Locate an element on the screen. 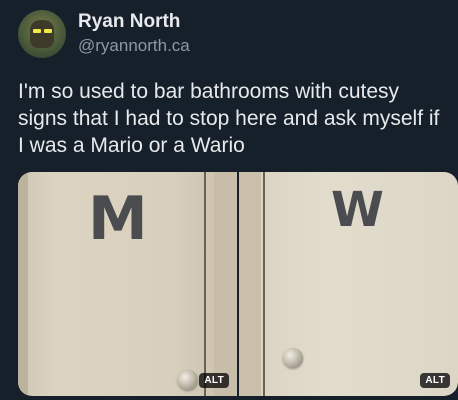  door-sign-m: M is located at coordinates (118, 219).